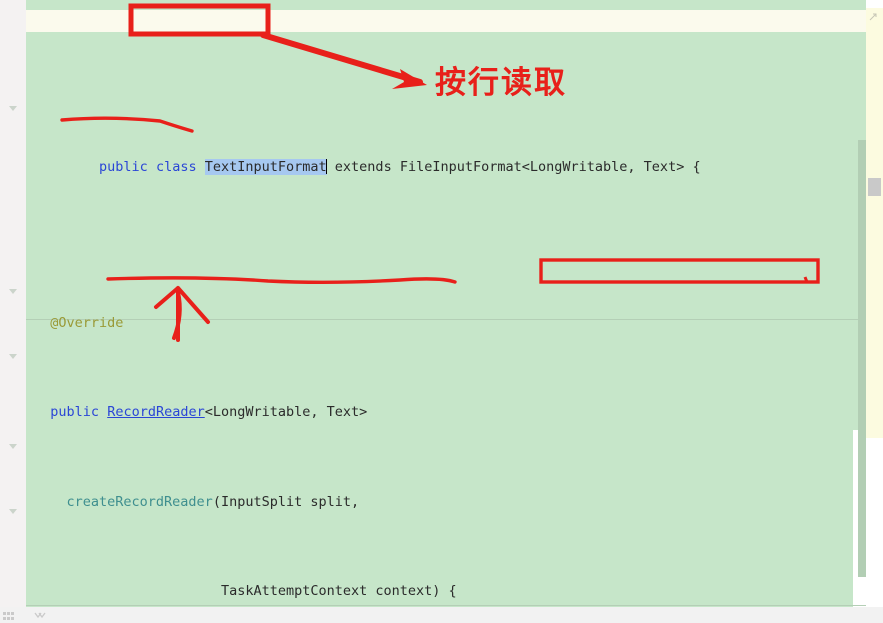  I want to click on error-stripe-marker, so click(874, 223).